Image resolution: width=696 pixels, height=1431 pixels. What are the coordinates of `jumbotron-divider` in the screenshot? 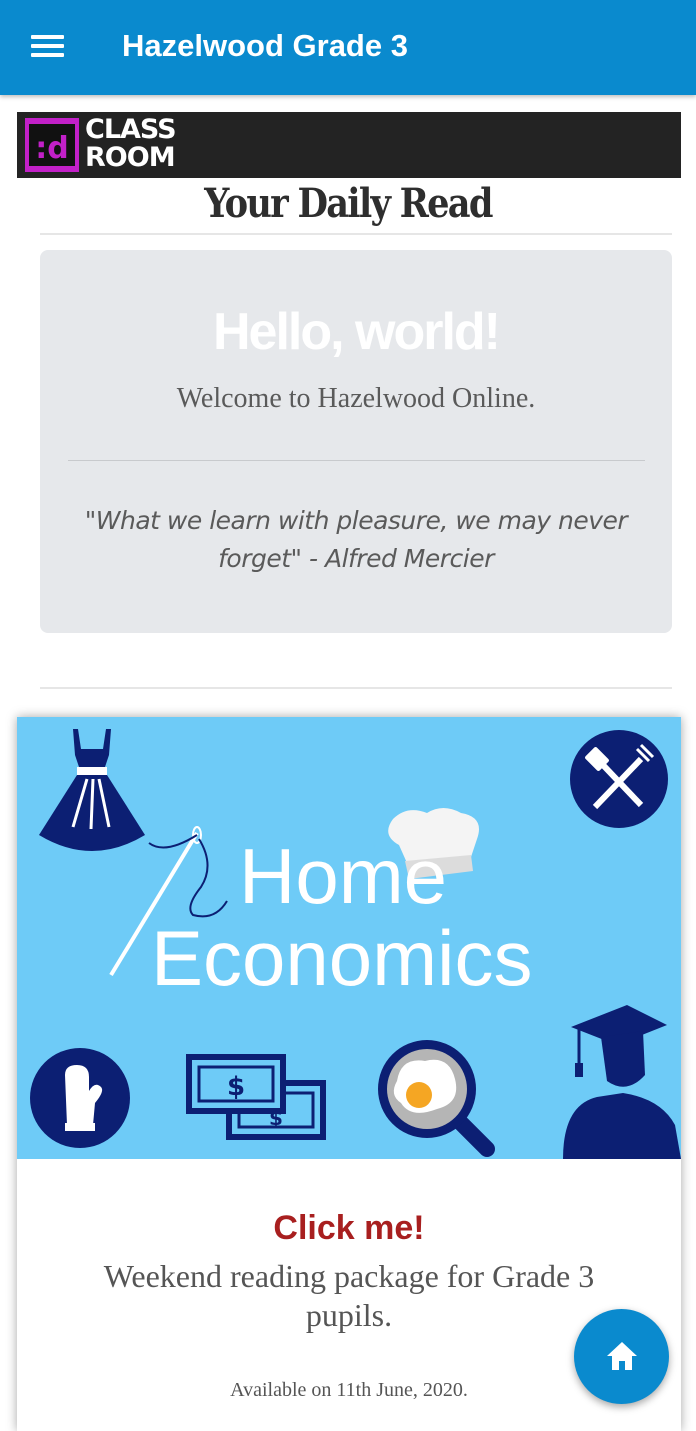 It's located at (356, 460).